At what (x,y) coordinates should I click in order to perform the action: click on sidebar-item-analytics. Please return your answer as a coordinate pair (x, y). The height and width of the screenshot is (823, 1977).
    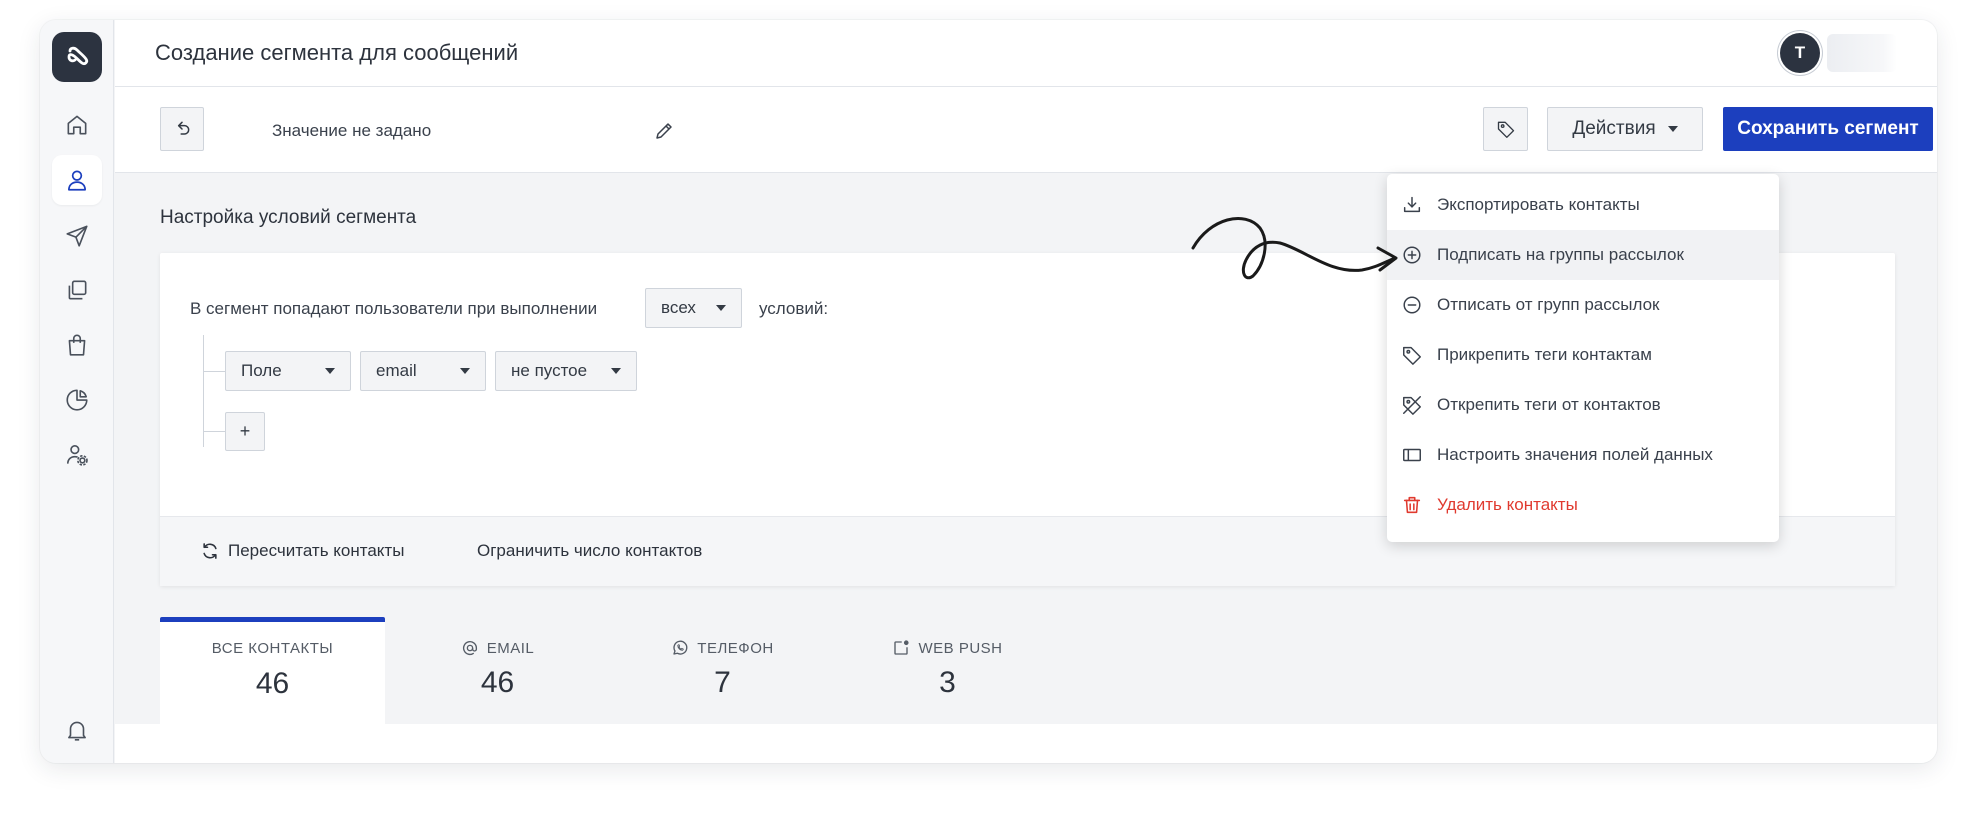
    Looking at the image, I should click on (77, 400).